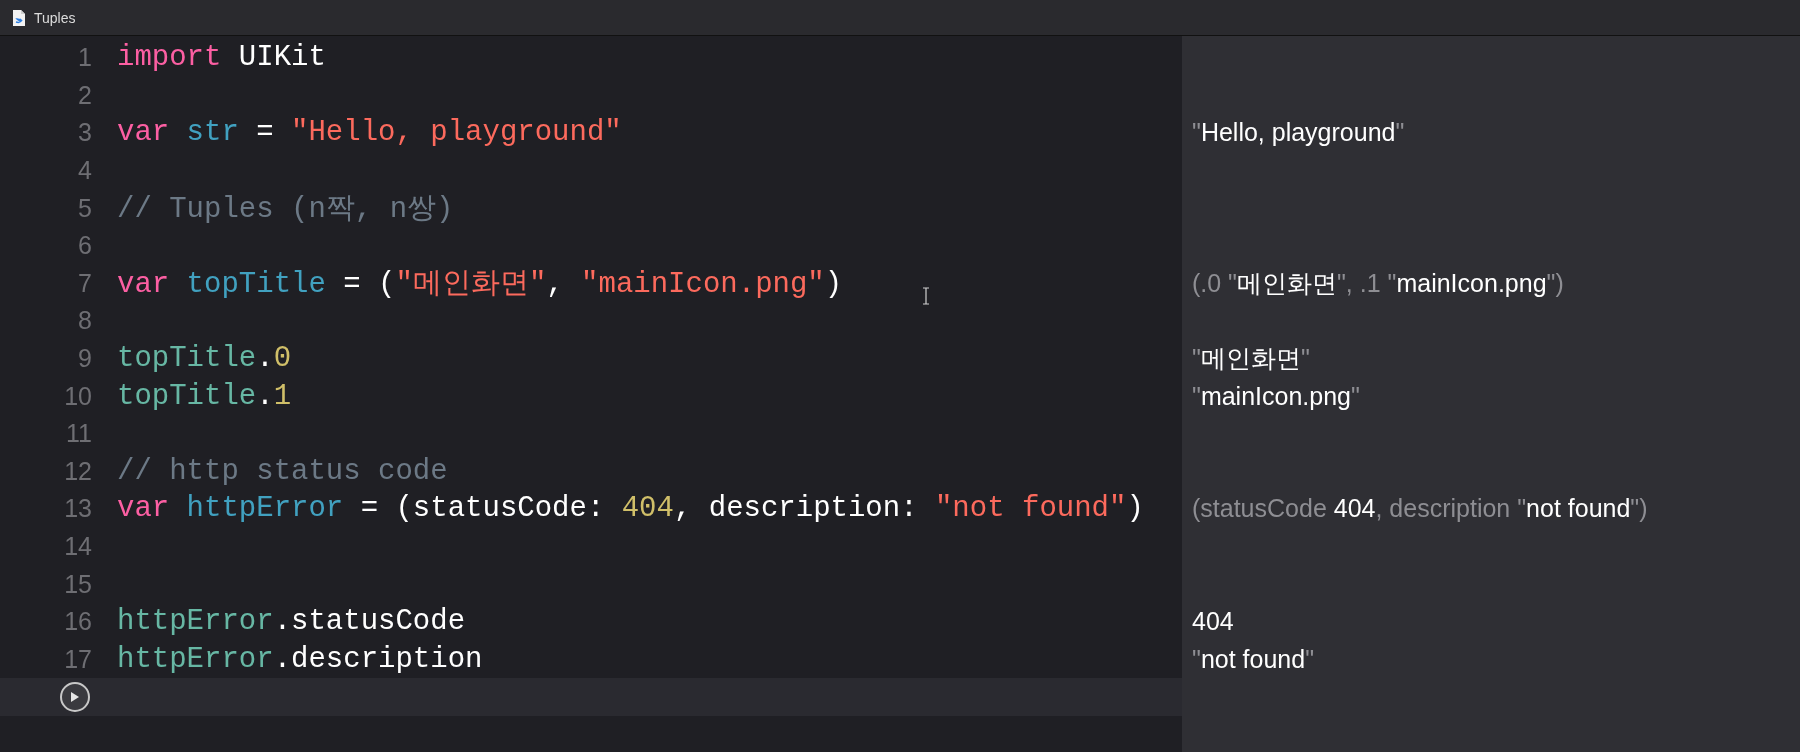 This screenshot has height=752, width=1800. Describe the element at coordinates (77, 659) in the screenshot. I see `line-number: 17` at that location.